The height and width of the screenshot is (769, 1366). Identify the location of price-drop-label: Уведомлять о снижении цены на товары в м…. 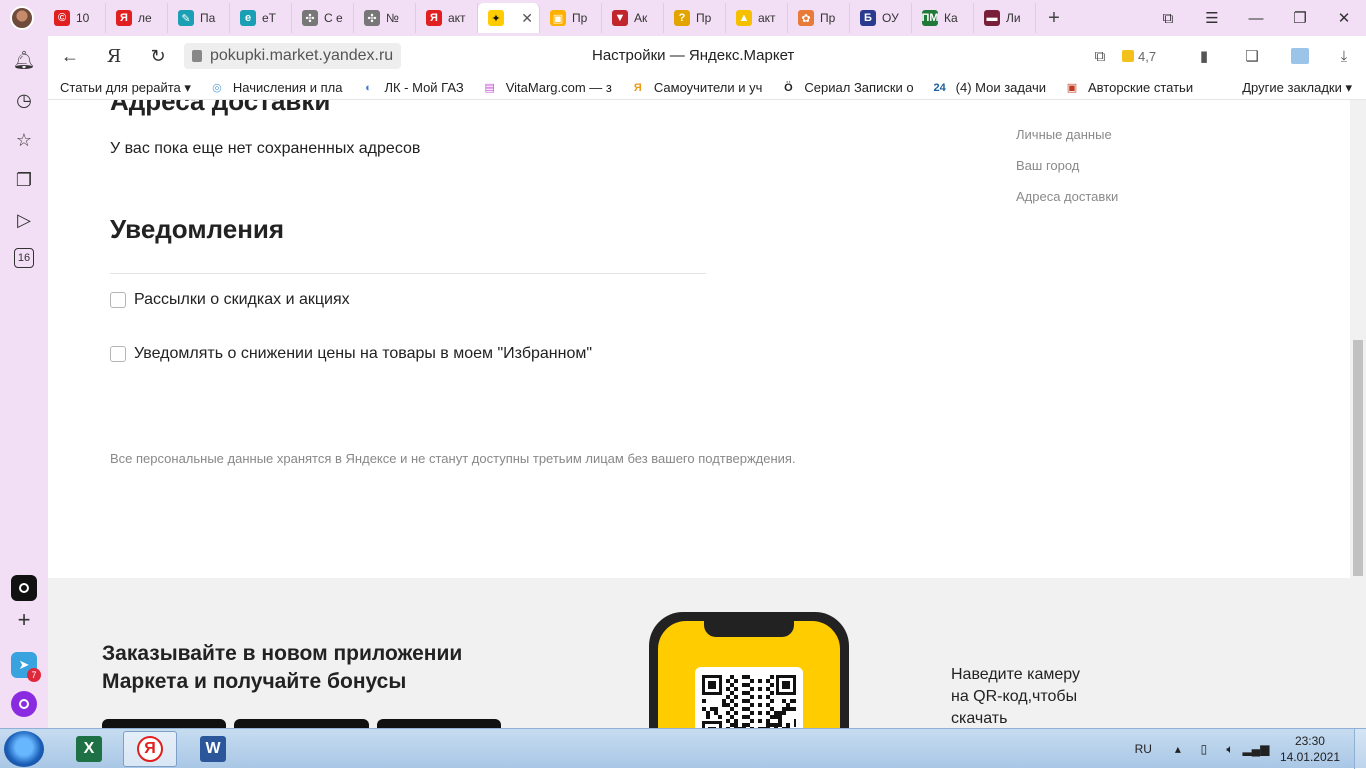
(363, 353).